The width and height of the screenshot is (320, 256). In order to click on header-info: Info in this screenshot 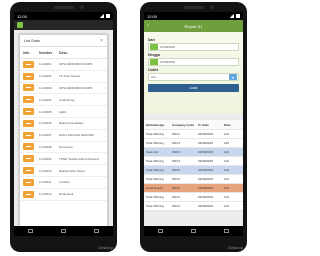, I will do `click(26, 52)`.